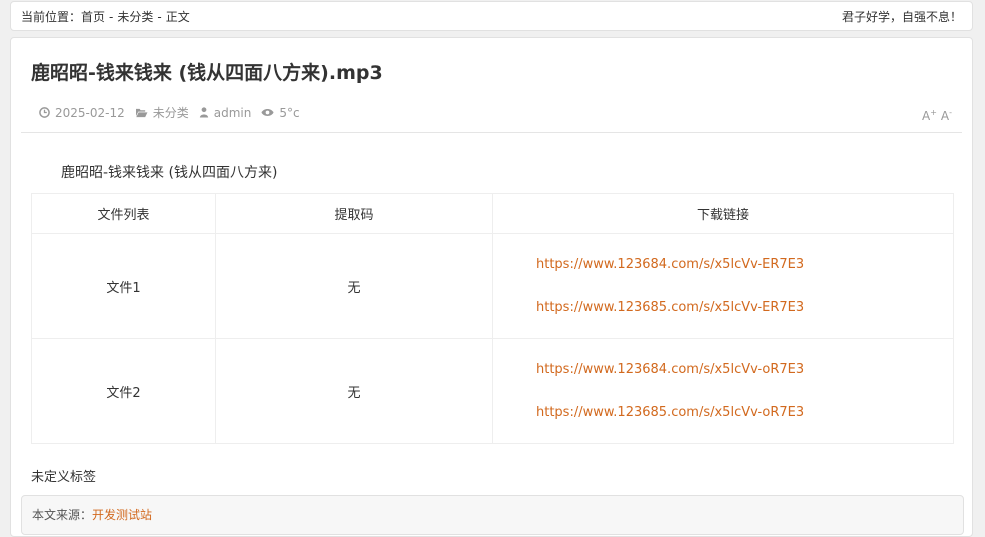  Describe the element at coordinates (90, 112) in the screenshot. I see `meta-date-text: 2025-02-12` at that location.